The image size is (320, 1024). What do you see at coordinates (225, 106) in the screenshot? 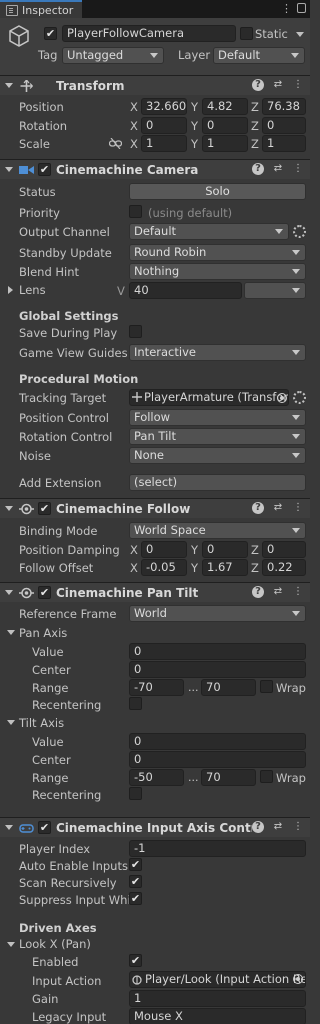
I see `position-y-field: 4.82` at bounding box center [225, 106].